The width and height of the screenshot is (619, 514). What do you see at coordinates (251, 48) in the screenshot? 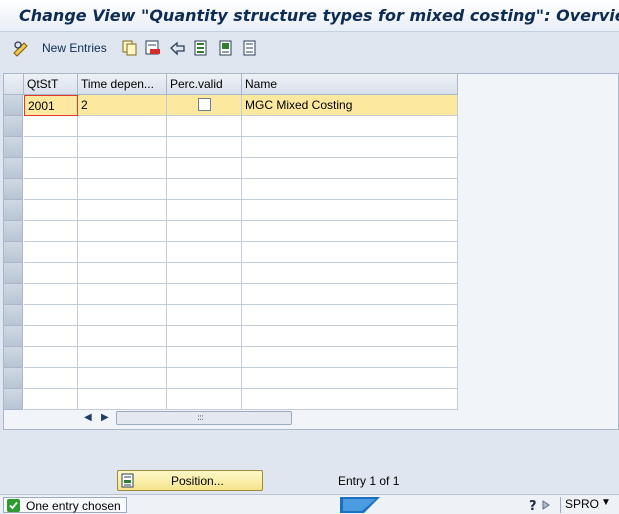
I see `deselect-all-icon` at bounding box center [251, 48].